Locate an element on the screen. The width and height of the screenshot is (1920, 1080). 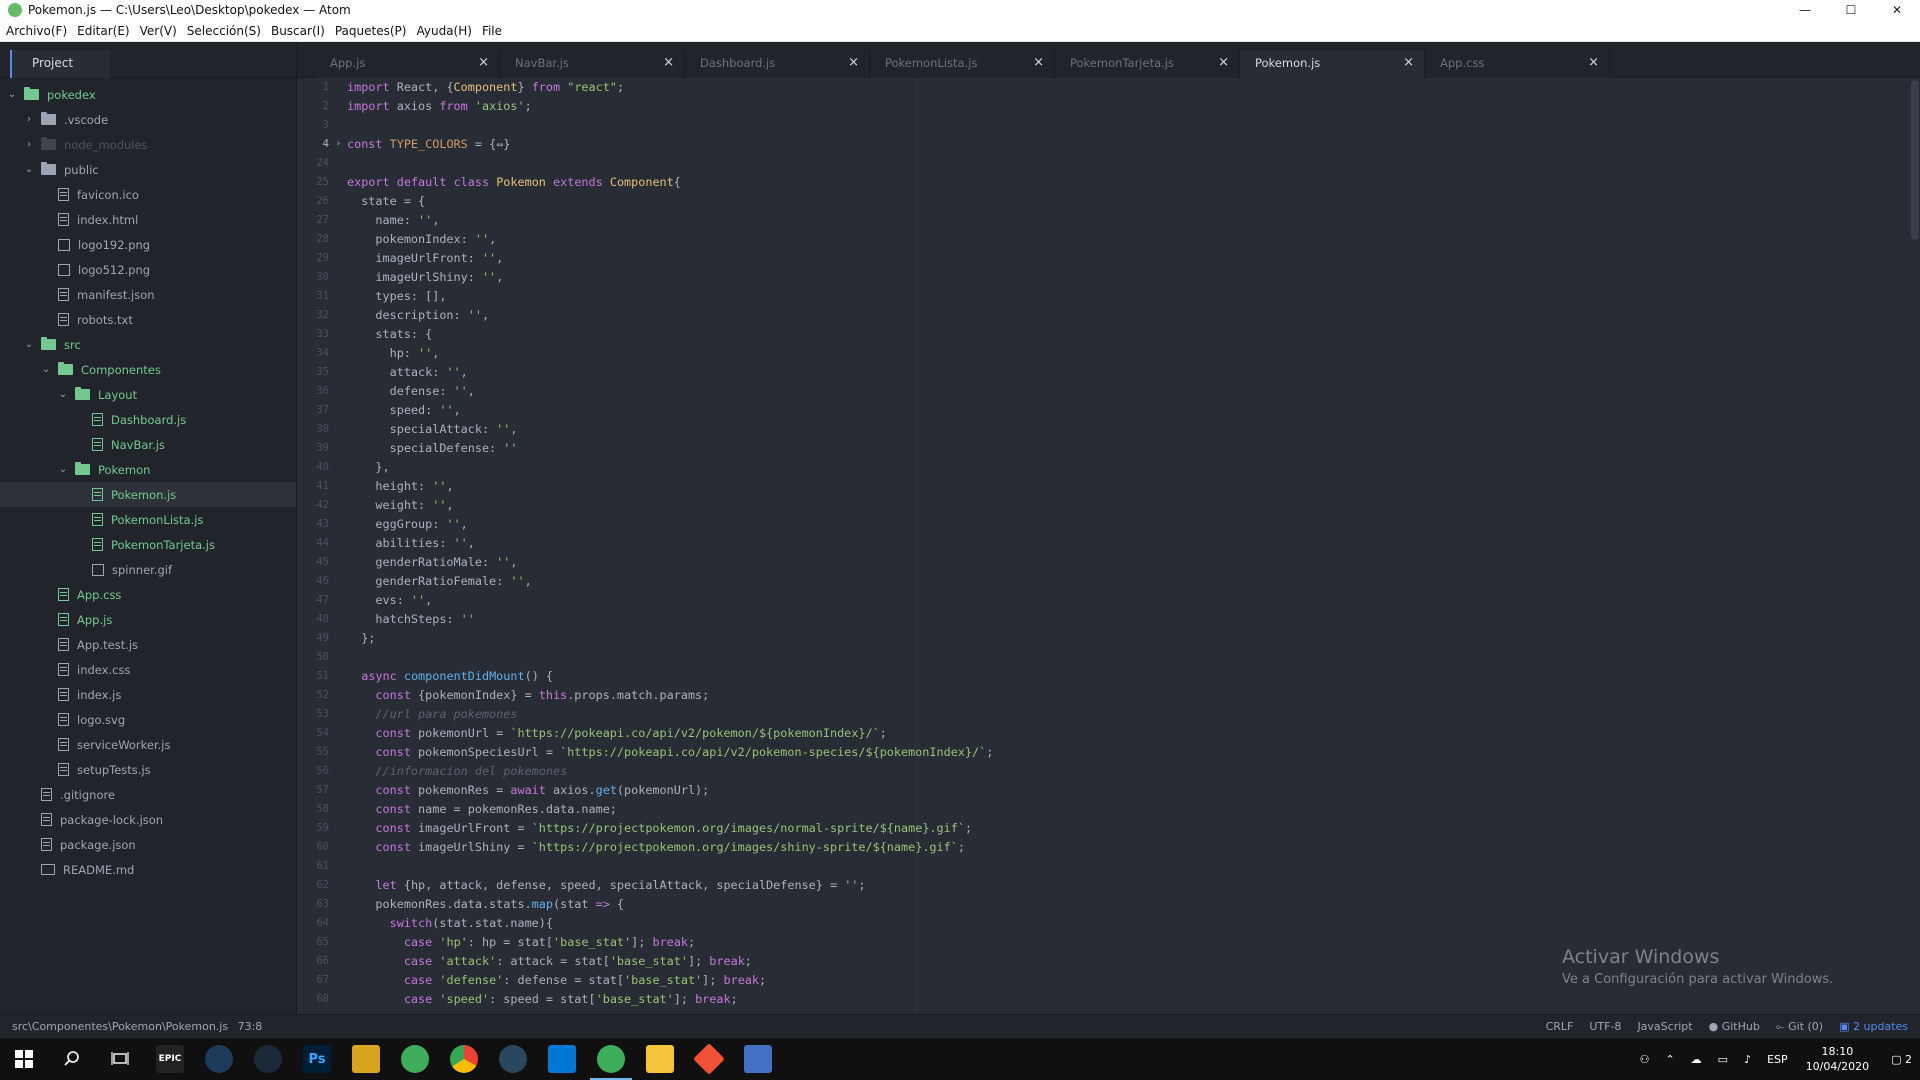
maximize-button: ☐ is located at coordinates (1851, 10).